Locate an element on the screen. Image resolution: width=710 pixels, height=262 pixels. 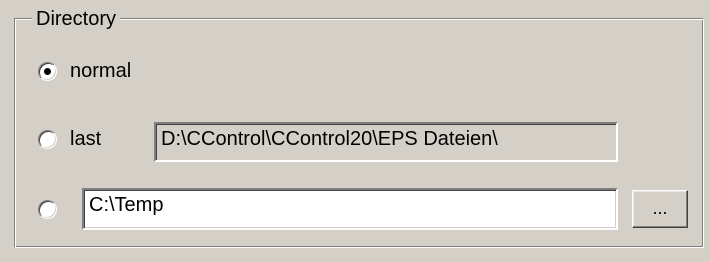
radio-last is located at coordinates (47, 139).